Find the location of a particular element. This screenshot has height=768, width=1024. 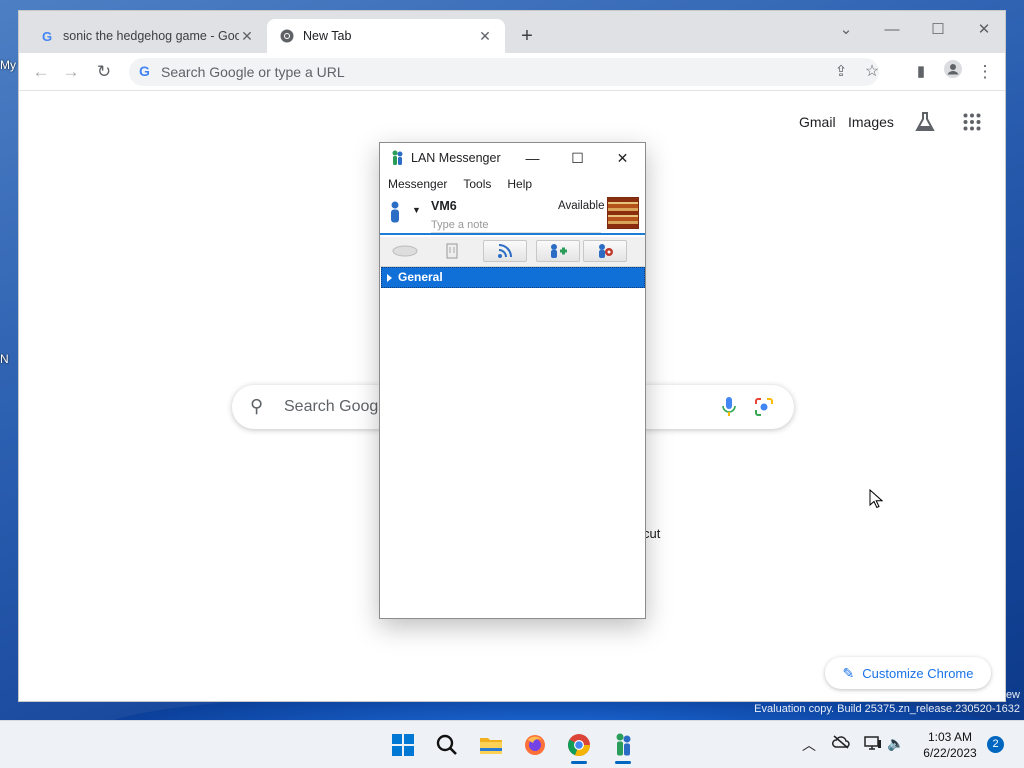

reload-icon: ↻ is located at coordinates (104, 72).